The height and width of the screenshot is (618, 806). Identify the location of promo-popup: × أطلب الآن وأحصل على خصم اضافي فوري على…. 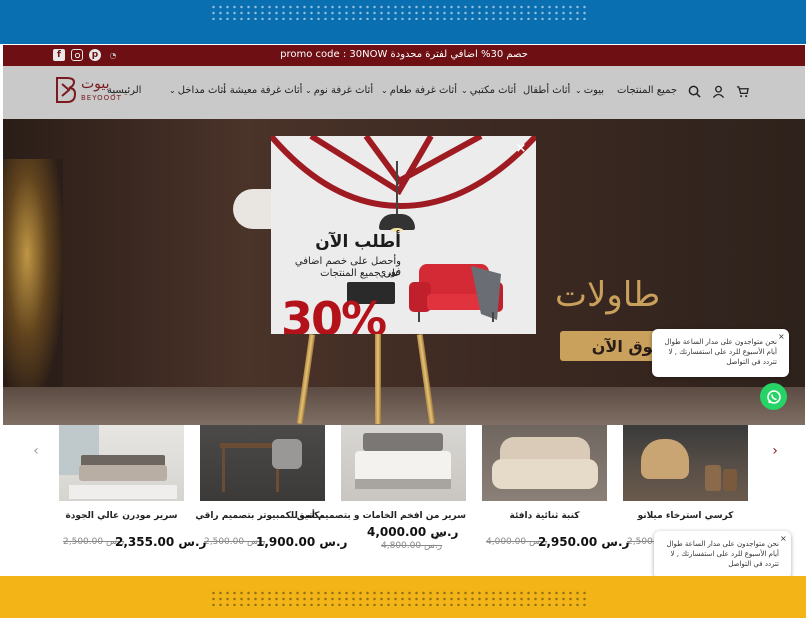
(403, 235).